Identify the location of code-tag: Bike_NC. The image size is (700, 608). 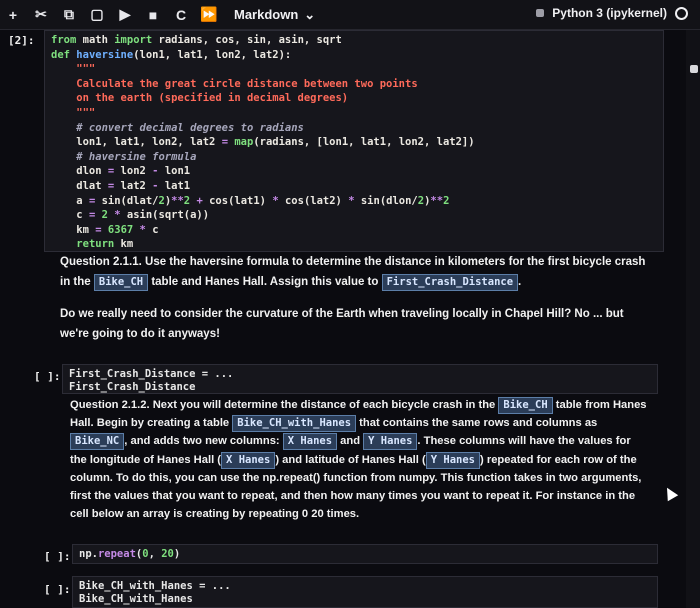
(97, 442).